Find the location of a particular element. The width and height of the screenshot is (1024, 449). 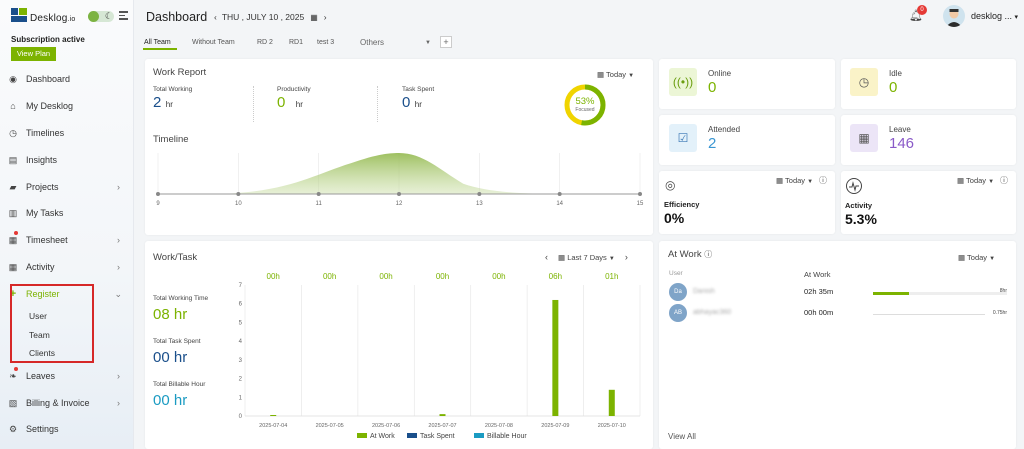

y-tick-label: 7 is located at coordinates (241, 286).